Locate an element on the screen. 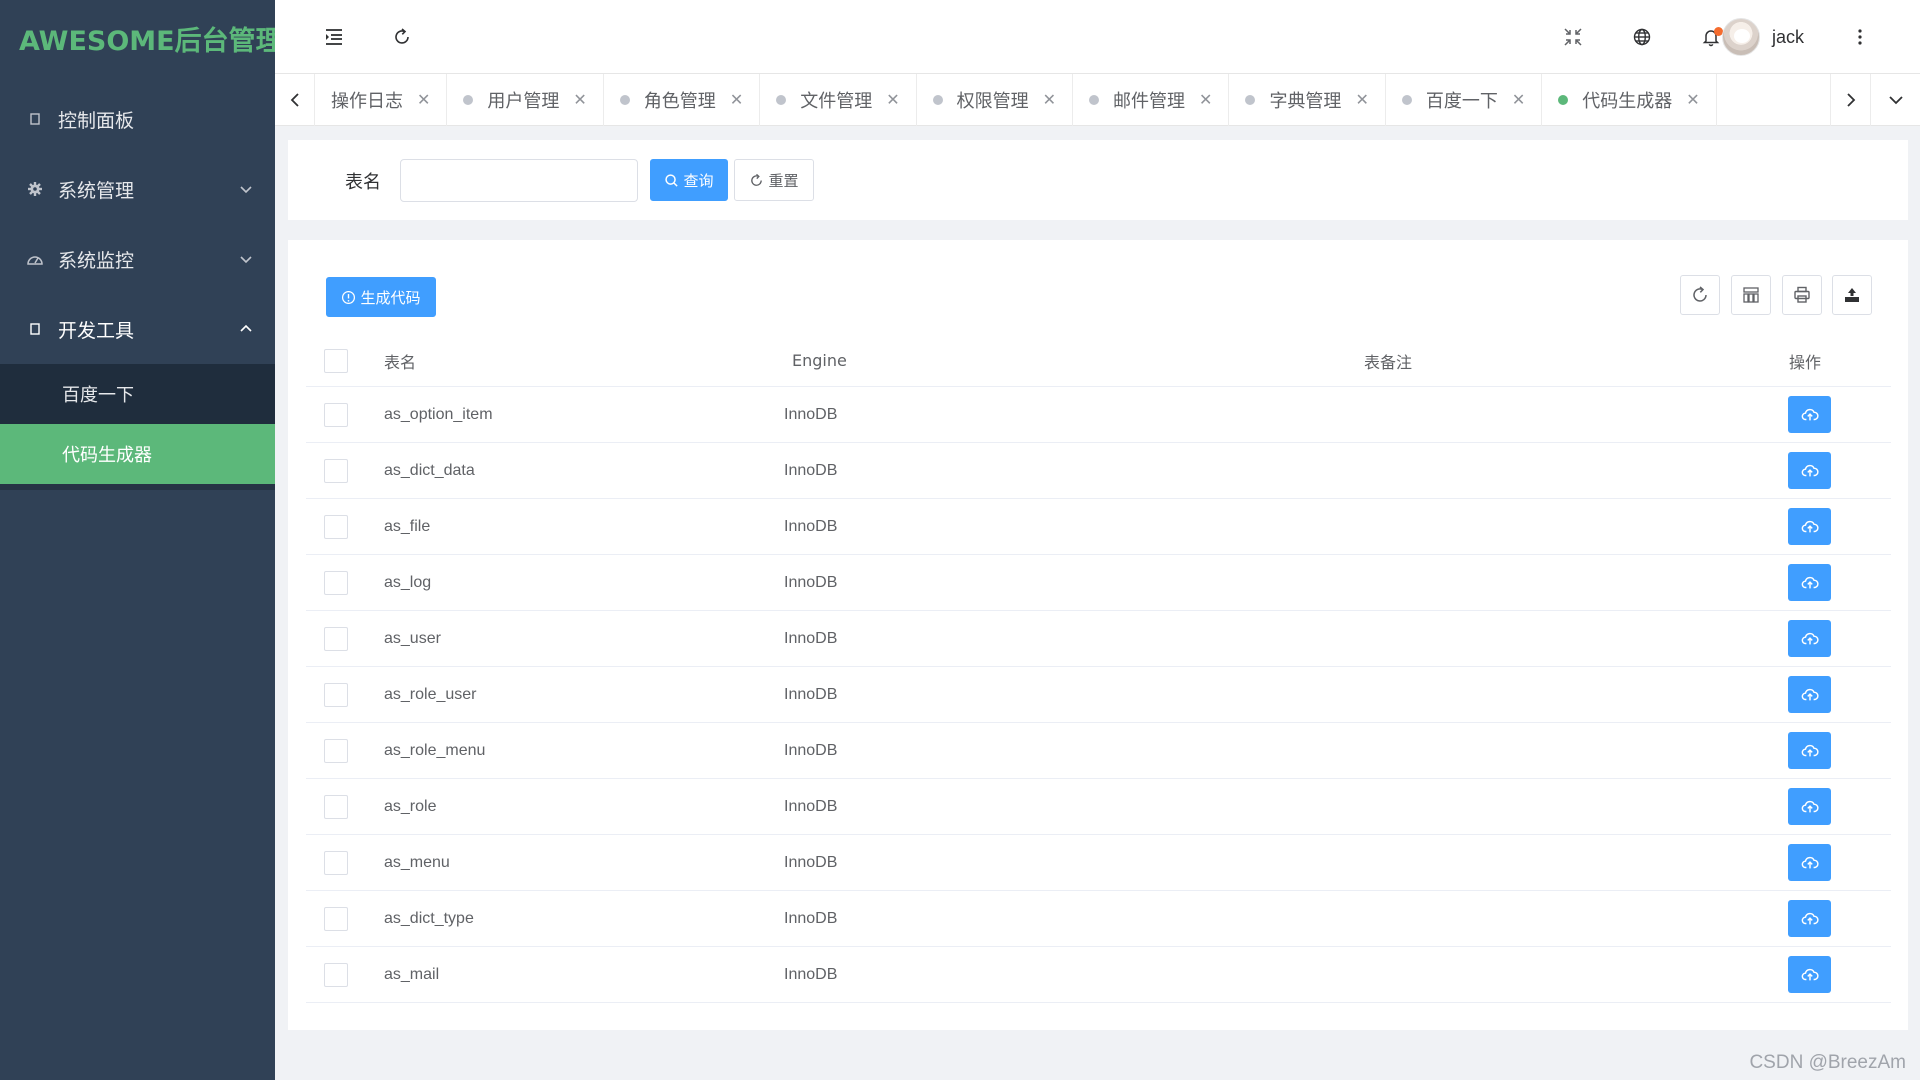  cell-table-name: as_option_item is located at coordinates (438, 414).